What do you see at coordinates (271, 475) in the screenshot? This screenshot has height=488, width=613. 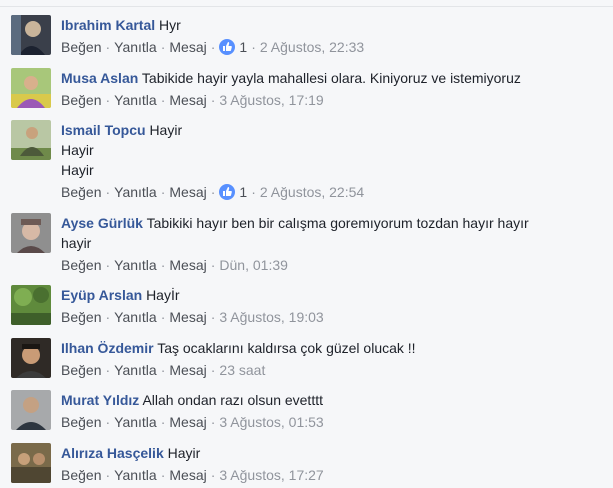 I see `comment-timestamp: 3 Ağustos, 17:27` at bounding box center [271, 475].